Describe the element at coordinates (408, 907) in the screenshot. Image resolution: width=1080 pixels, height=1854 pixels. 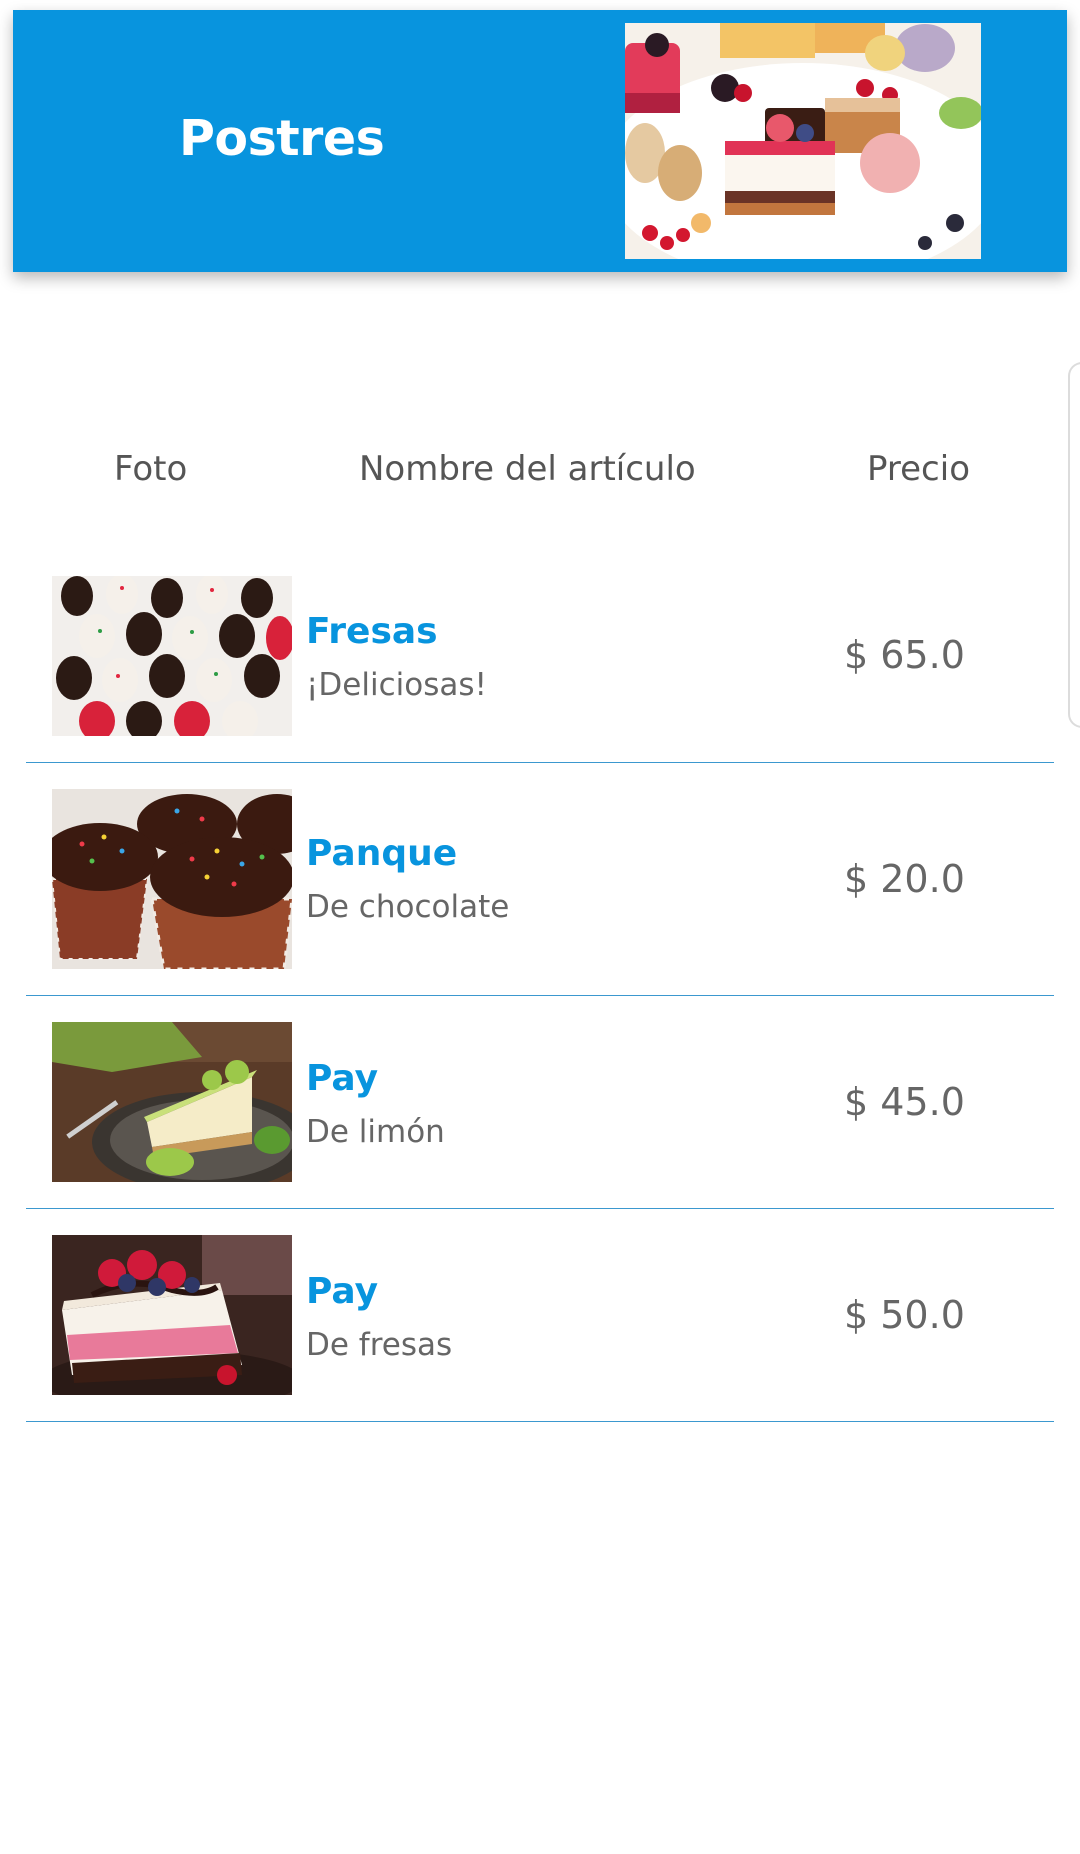
I see `item-description: De chocolate` at that location.